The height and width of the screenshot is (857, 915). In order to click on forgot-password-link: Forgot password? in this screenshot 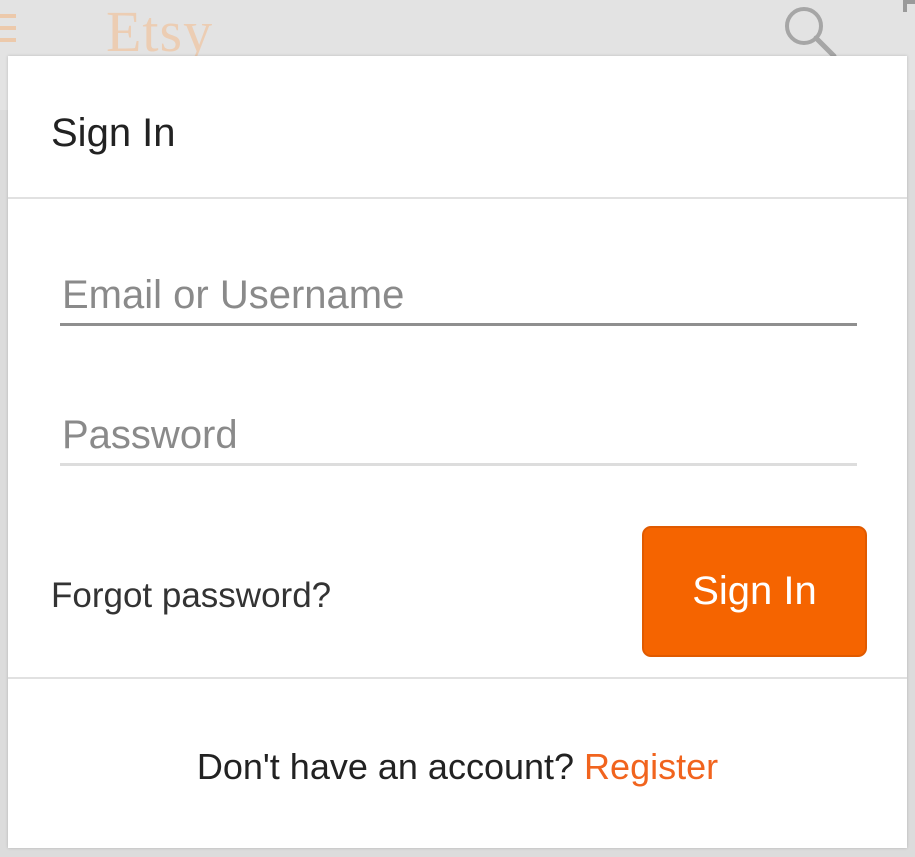, I will do `click(191, 596)`.